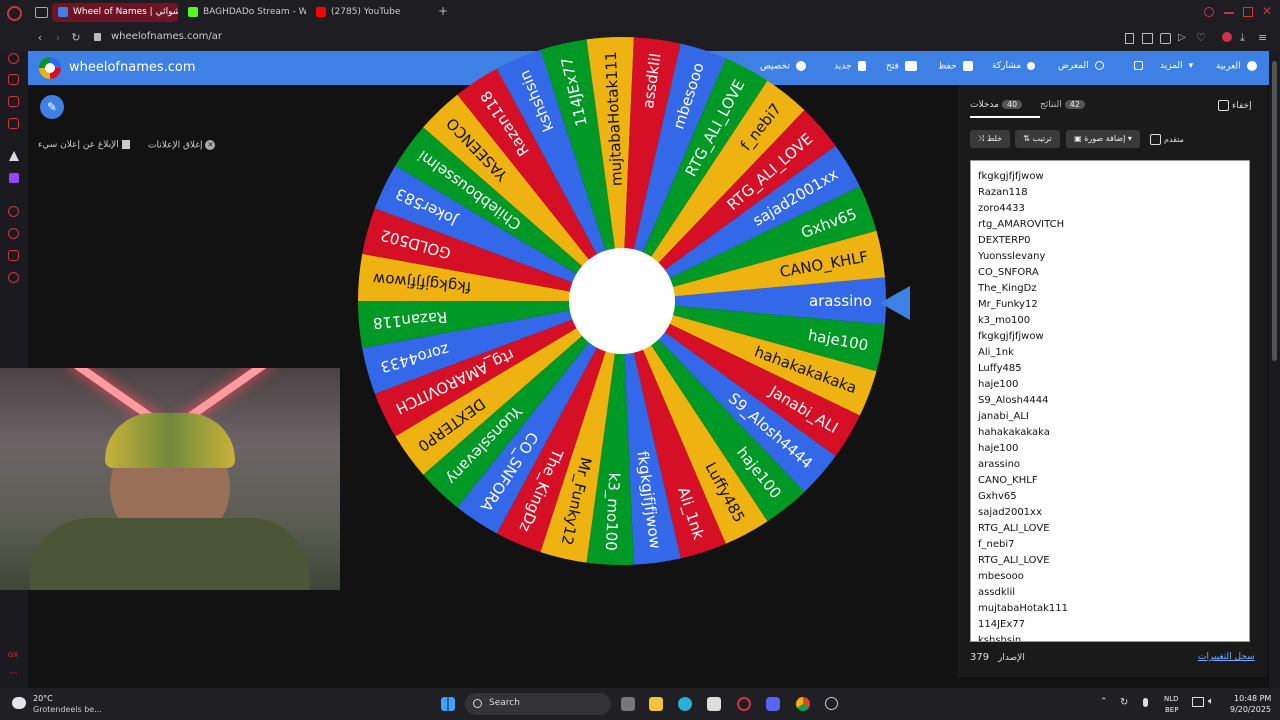  I want to click on bookmark-icon, so click(1129, 38).